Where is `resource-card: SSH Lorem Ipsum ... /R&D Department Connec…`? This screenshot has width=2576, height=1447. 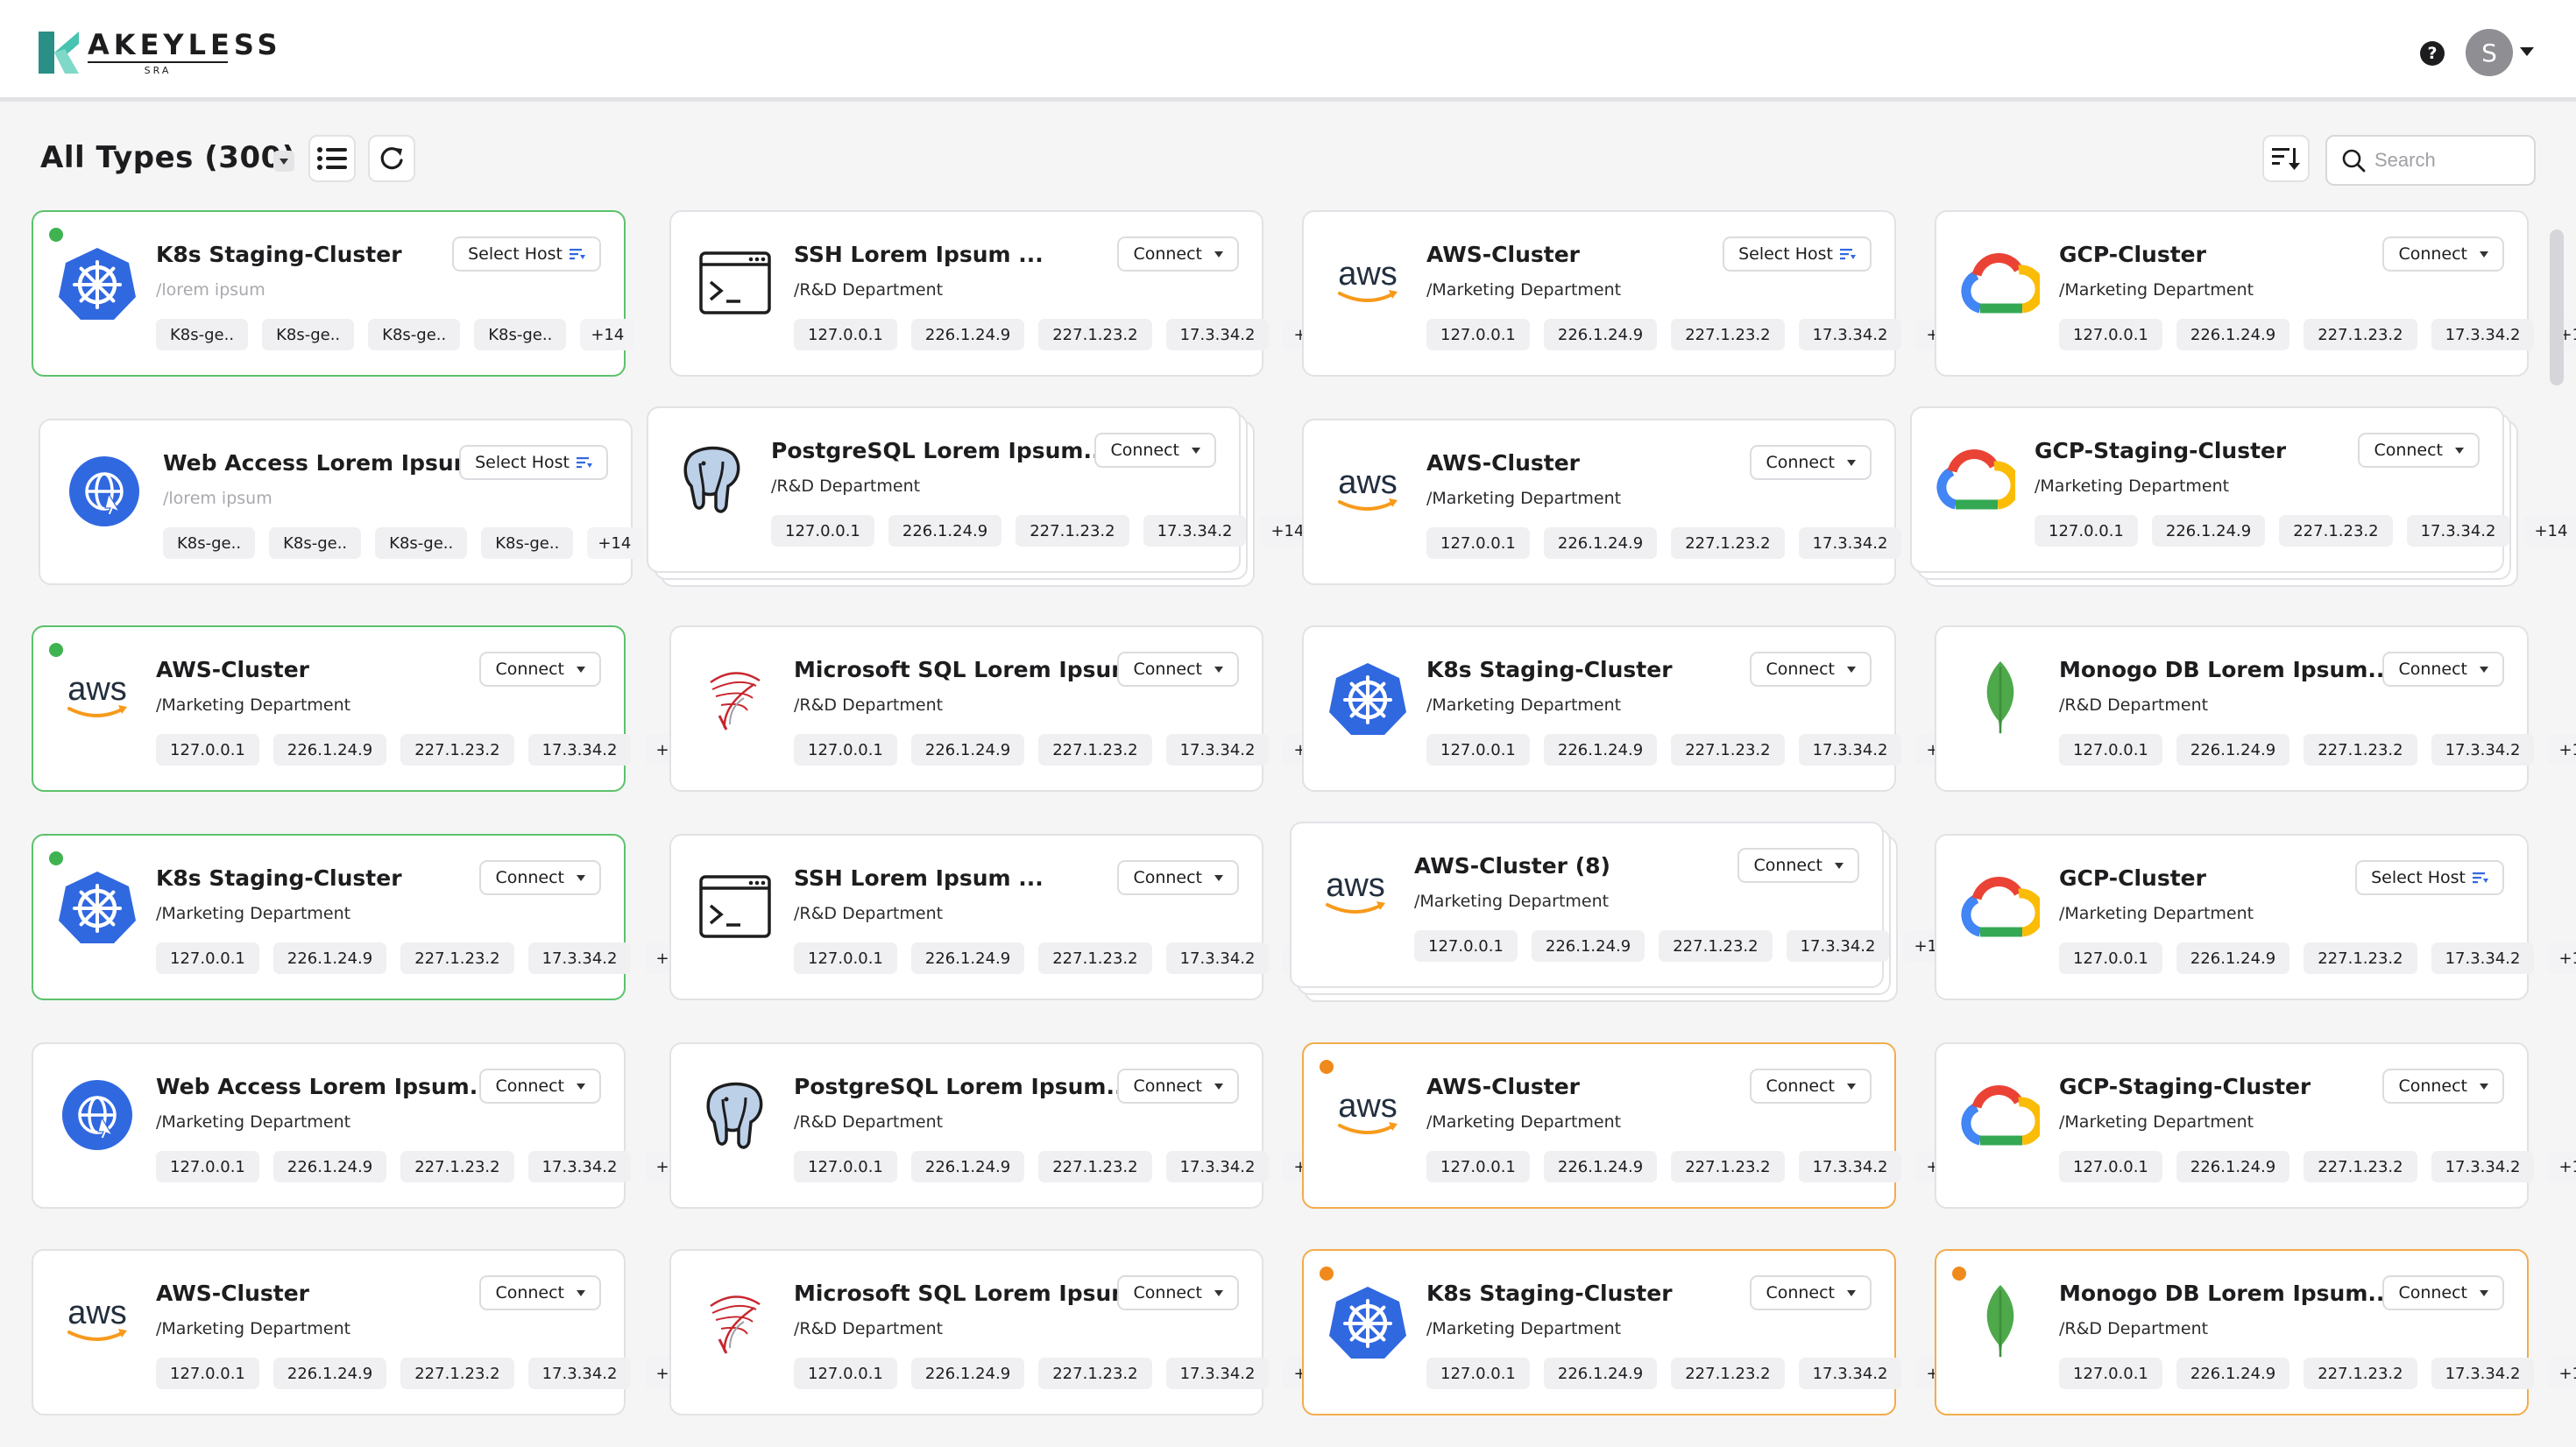 resource-card: SSH Lorem Ipsum ... /R&D Department Connec… is located at coordinates (1003, 293).